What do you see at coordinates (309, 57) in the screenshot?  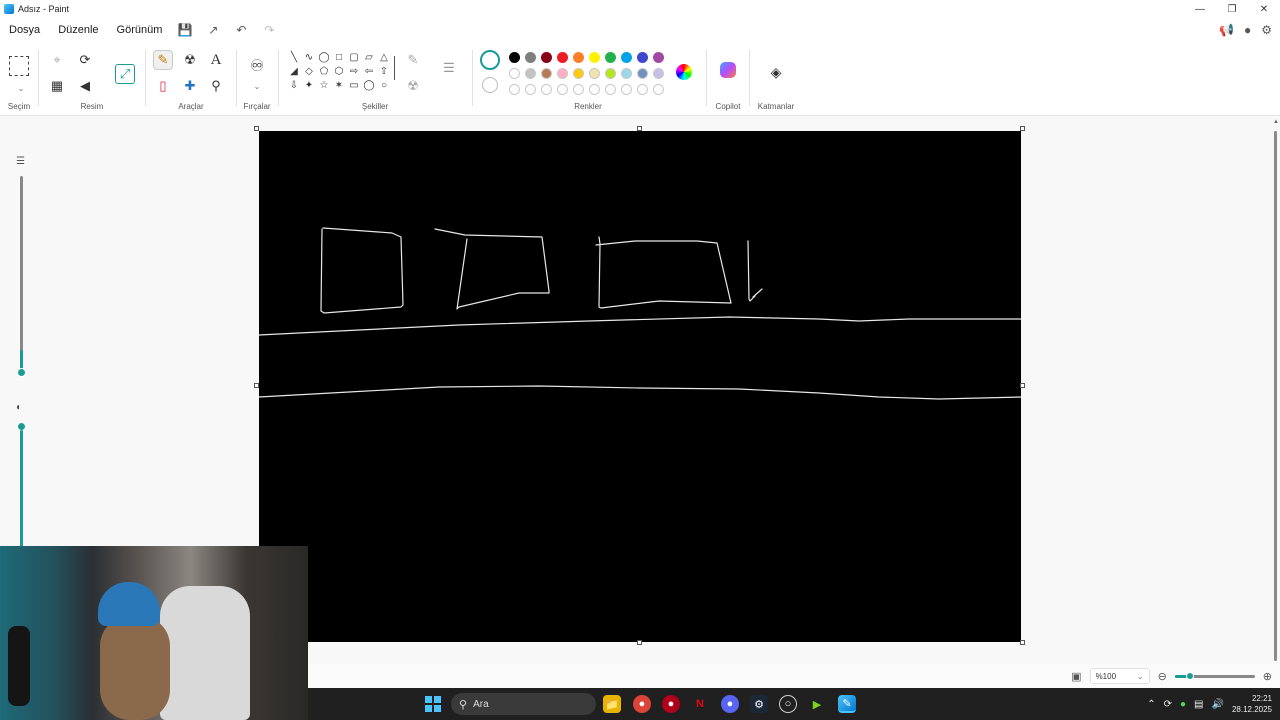 I see `curve-shape-icon: ∿` at bounding box center [309, 57].